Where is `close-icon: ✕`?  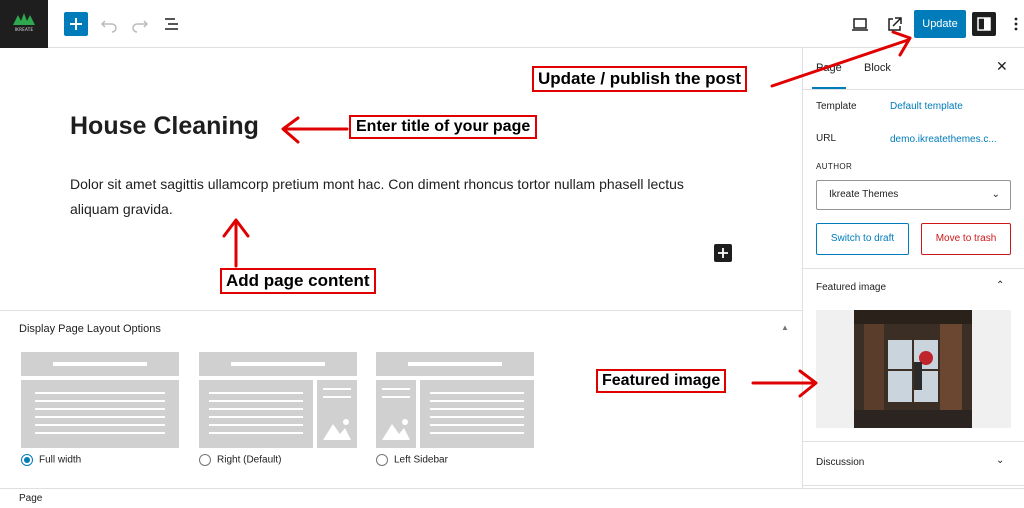
close-icon: ✕ is located at coordinates (1002, 66).